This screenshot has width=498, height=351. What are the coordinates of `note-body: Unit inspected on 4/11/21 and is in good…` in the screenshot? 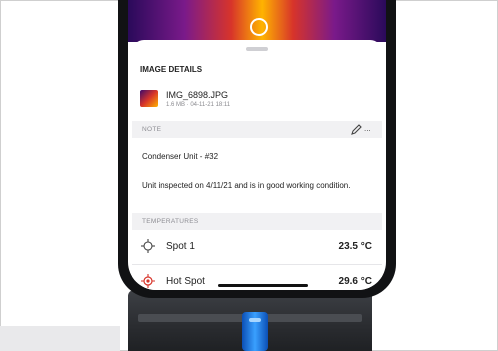 It's located at (246, 185).